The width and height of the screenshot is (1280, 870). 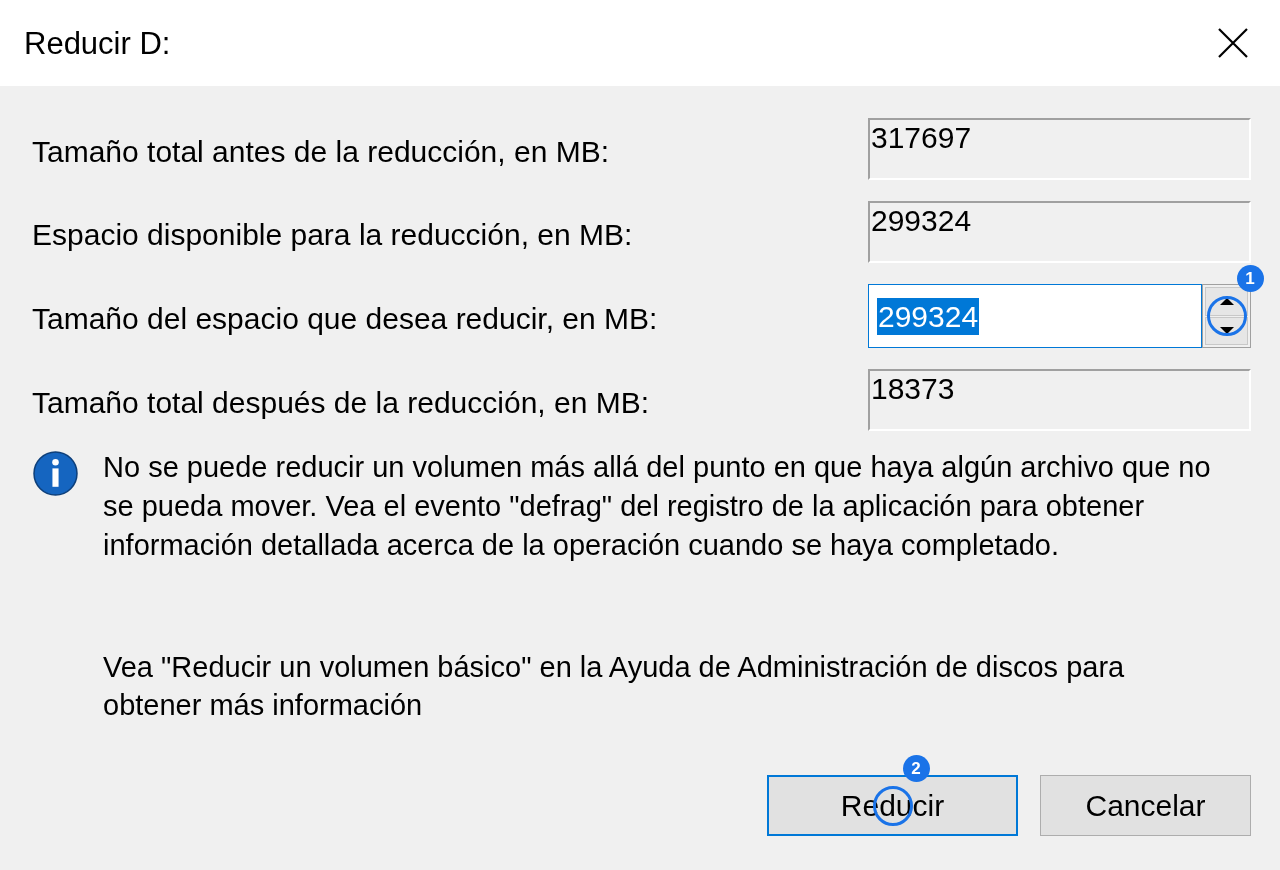 What do you see at coordinates (1233, 43) in the screenshot?
I see `close-icon` at bounding box center [1233, 43].